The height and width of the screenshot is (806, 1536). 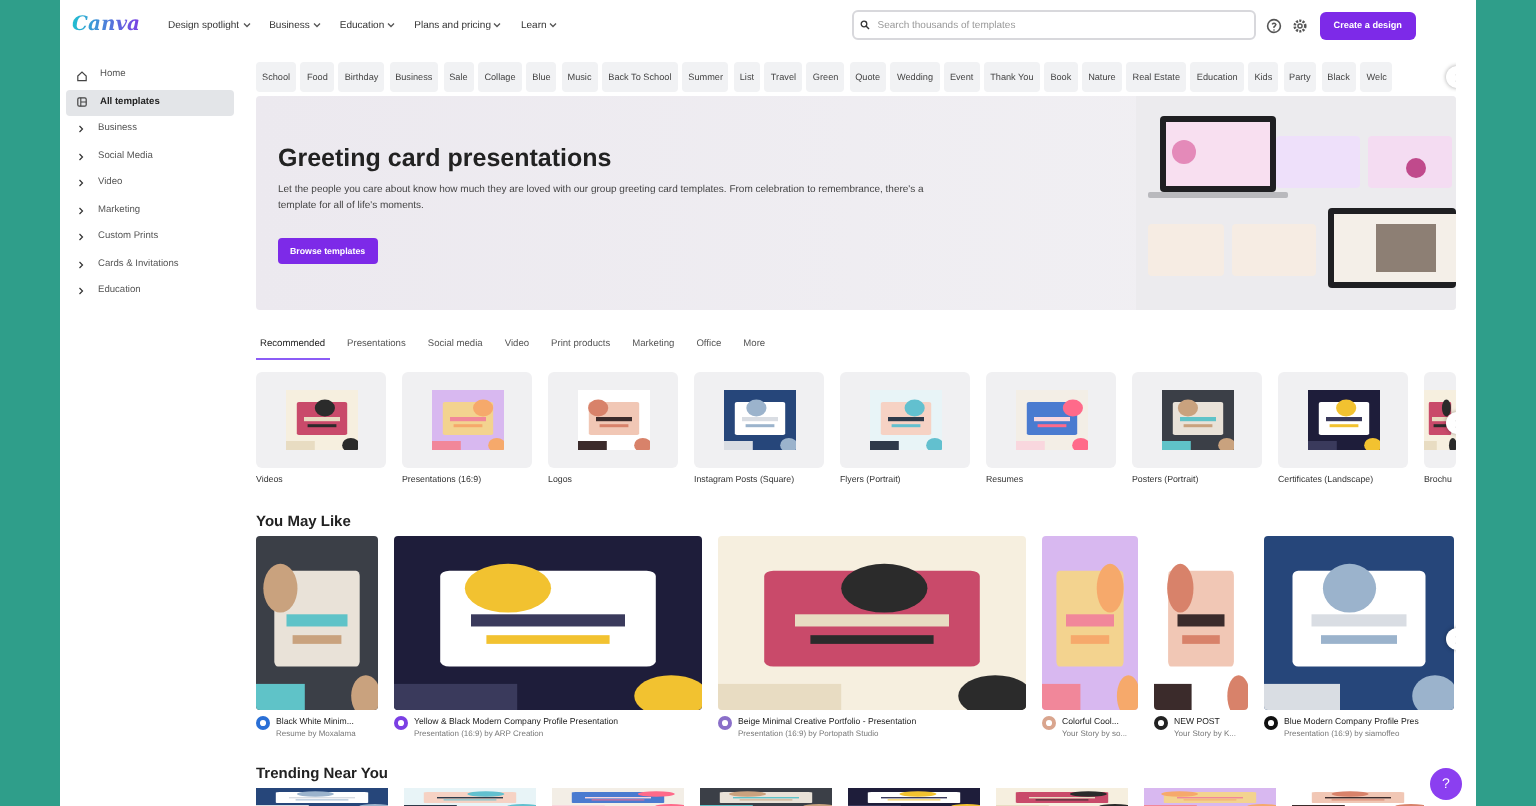 I want to click on hero-title: Greeting card presentations, so click(x=446, y=158).